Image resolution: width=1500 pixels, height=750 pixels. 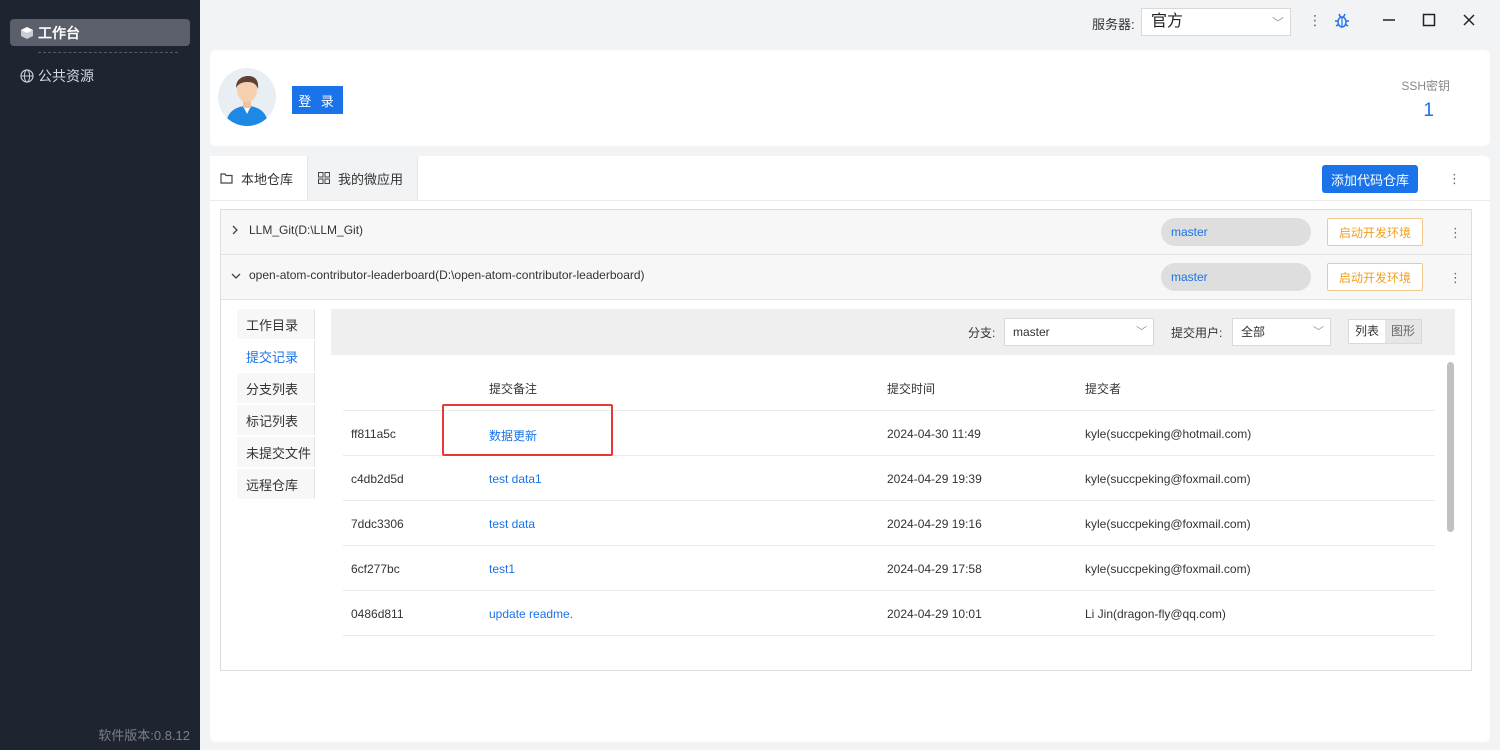 I want to click on tabs-divider, so click(x=850, y=200).